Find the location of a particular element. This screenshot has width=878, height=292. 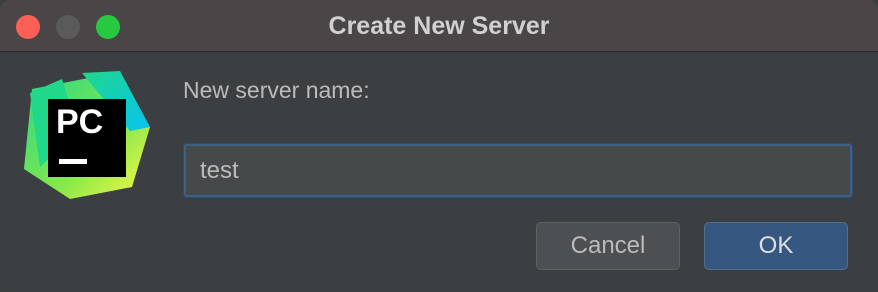

pycharm-logo-icon: PC is located at coordinates (87, 135).